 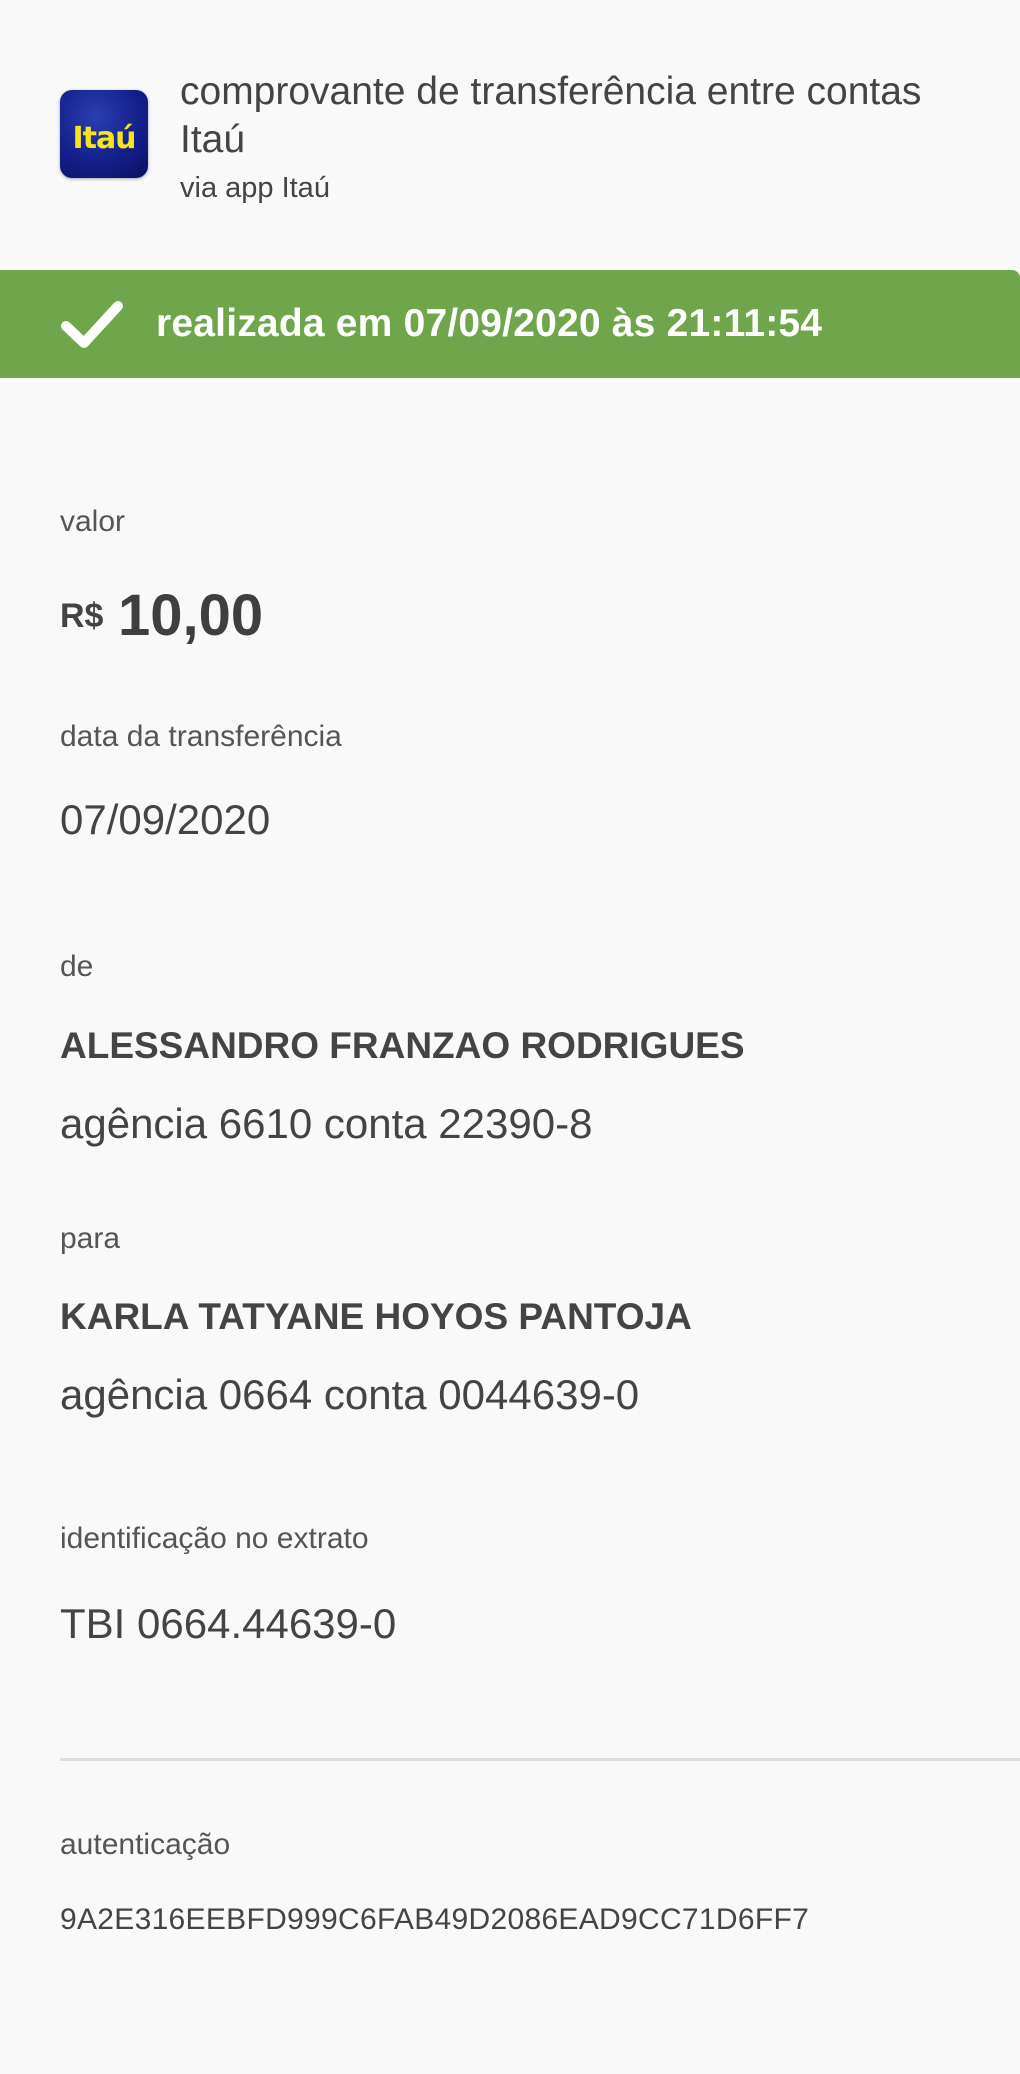 I want to click on transfer-date-label: data da transferência, so click(x=201, y=736).